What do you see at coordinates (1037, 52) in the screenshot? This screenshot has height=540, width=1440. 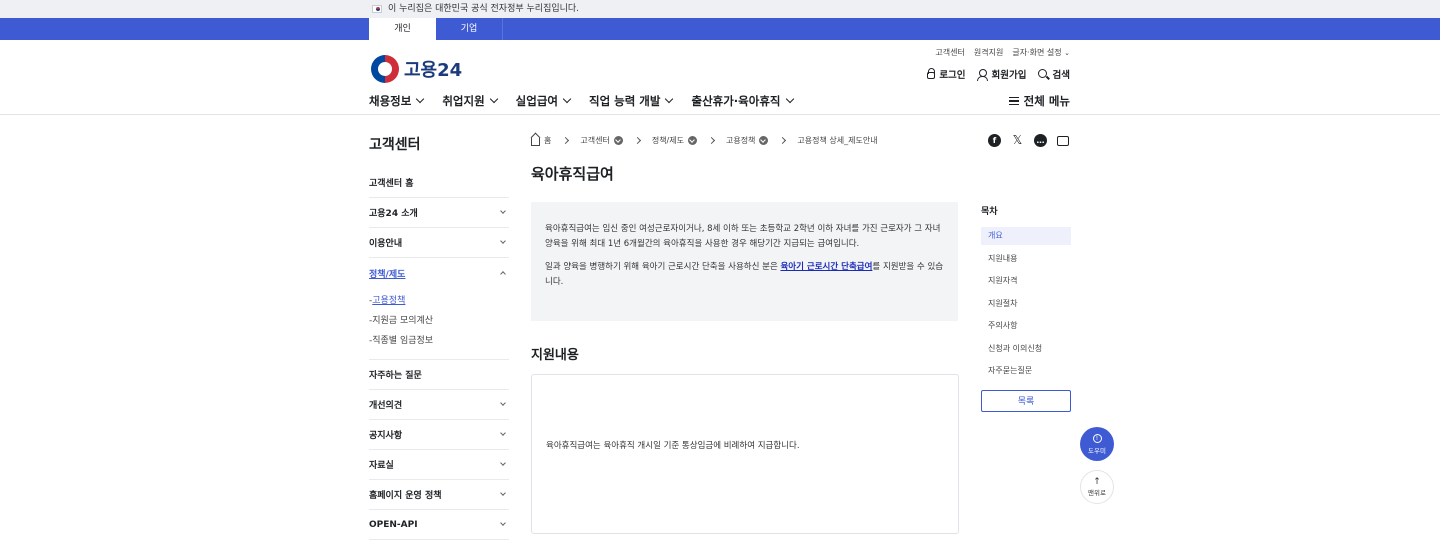 I see `display-settings-label: 글자·화면 설정` at bounding box center [1037, 52].